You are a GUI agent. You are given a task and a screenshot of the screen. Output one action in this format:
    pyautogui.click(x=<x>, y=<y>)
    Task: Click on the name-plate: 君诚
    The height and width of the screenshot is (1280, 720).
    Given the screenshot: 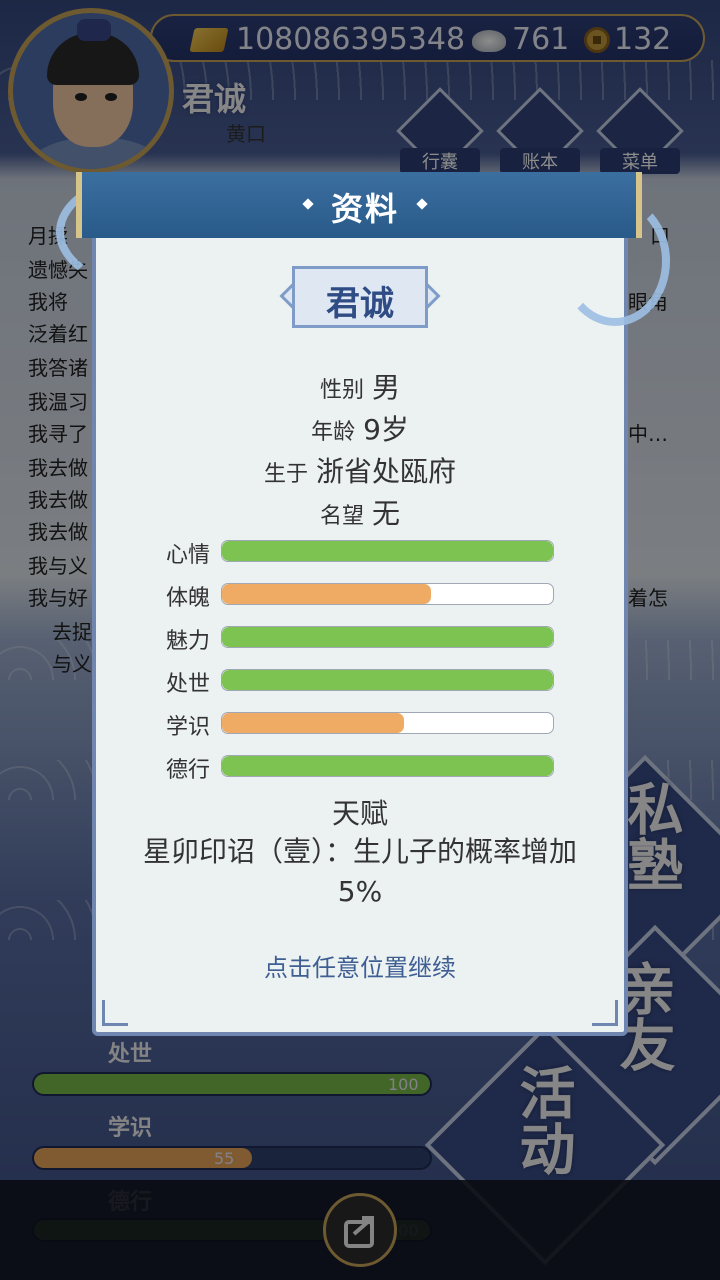 What is the action you would take?
    pyautogui.click(x=360, y=297)
    